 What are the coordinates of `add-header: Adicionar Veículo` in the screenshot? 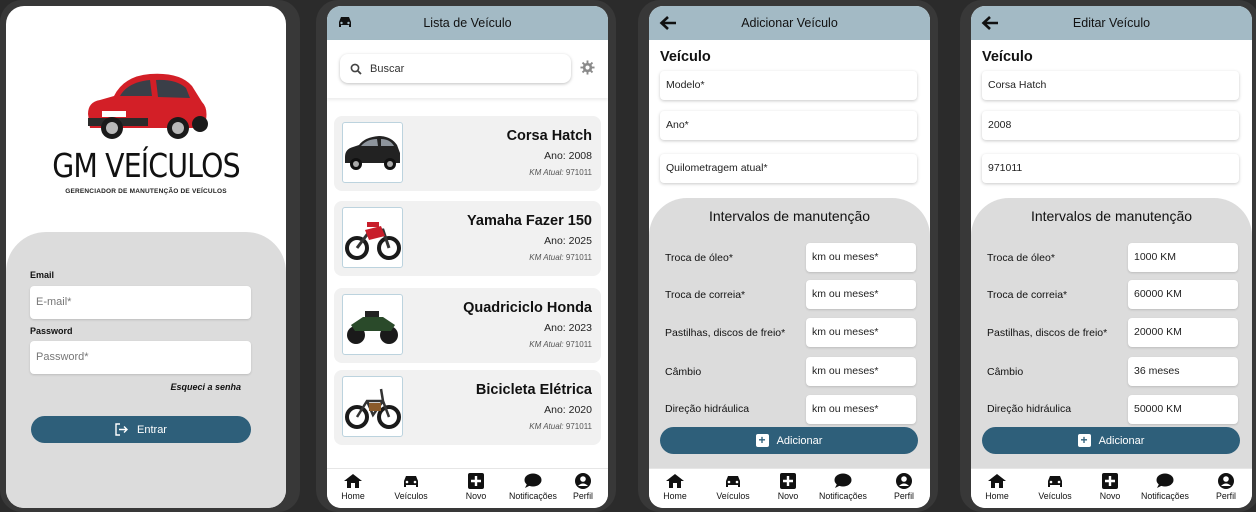 It's located at (789, 23).